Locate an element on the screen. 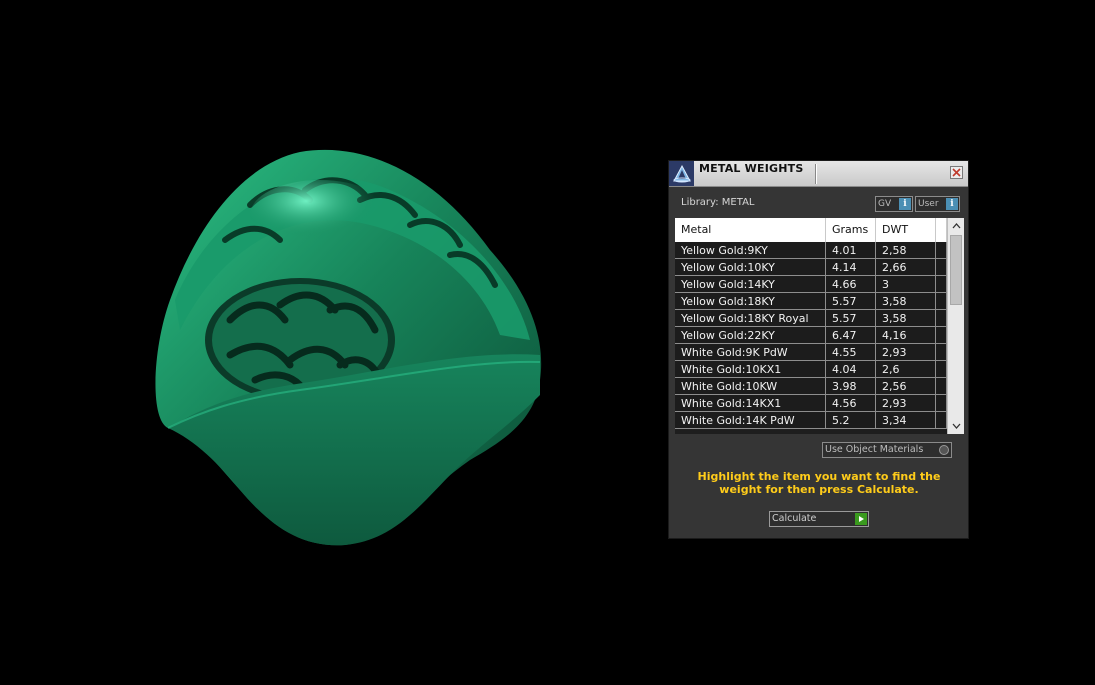 The image size is (1095, 685). table-row: Yellow Gold:18KY 5.57 3,58 is located at coordinates (811, 301).